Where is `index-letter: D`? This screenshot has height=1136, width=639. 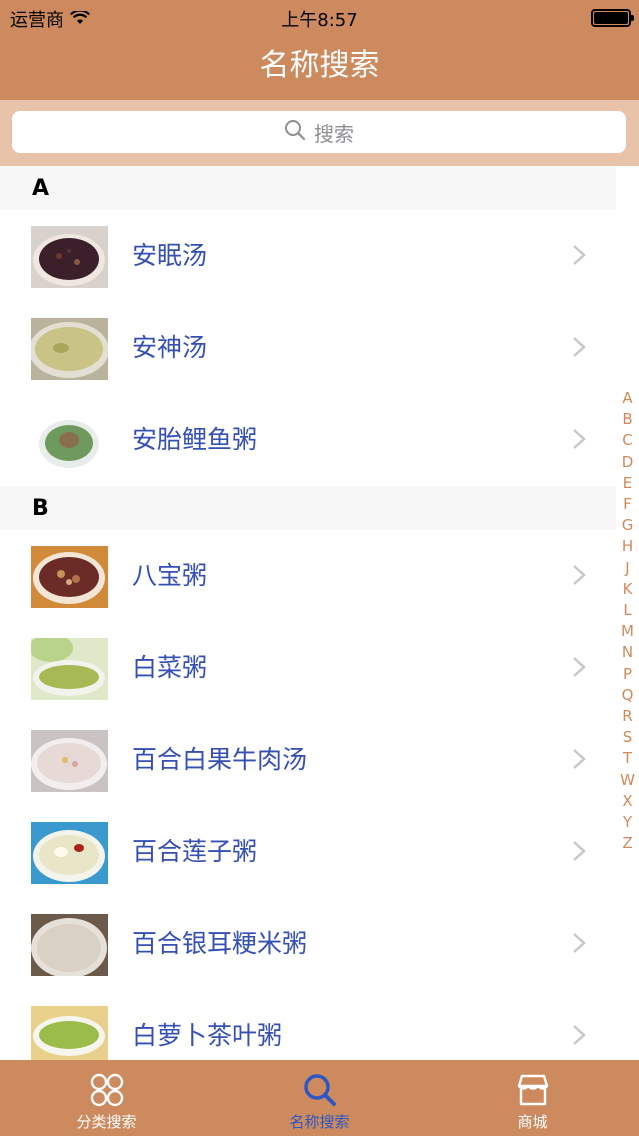 index-letter: D is located at coordinates (628, 462).